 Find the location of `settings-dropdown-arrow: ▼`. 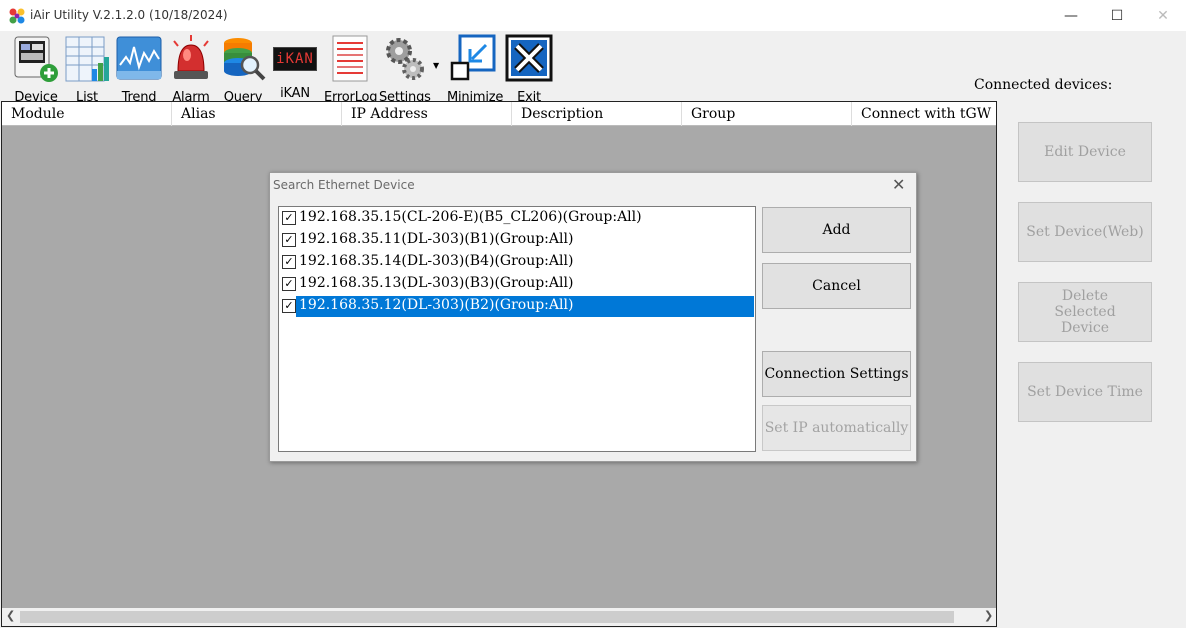

settings-dropdown-arrow: ▼ is located at coordinates (436, 65).